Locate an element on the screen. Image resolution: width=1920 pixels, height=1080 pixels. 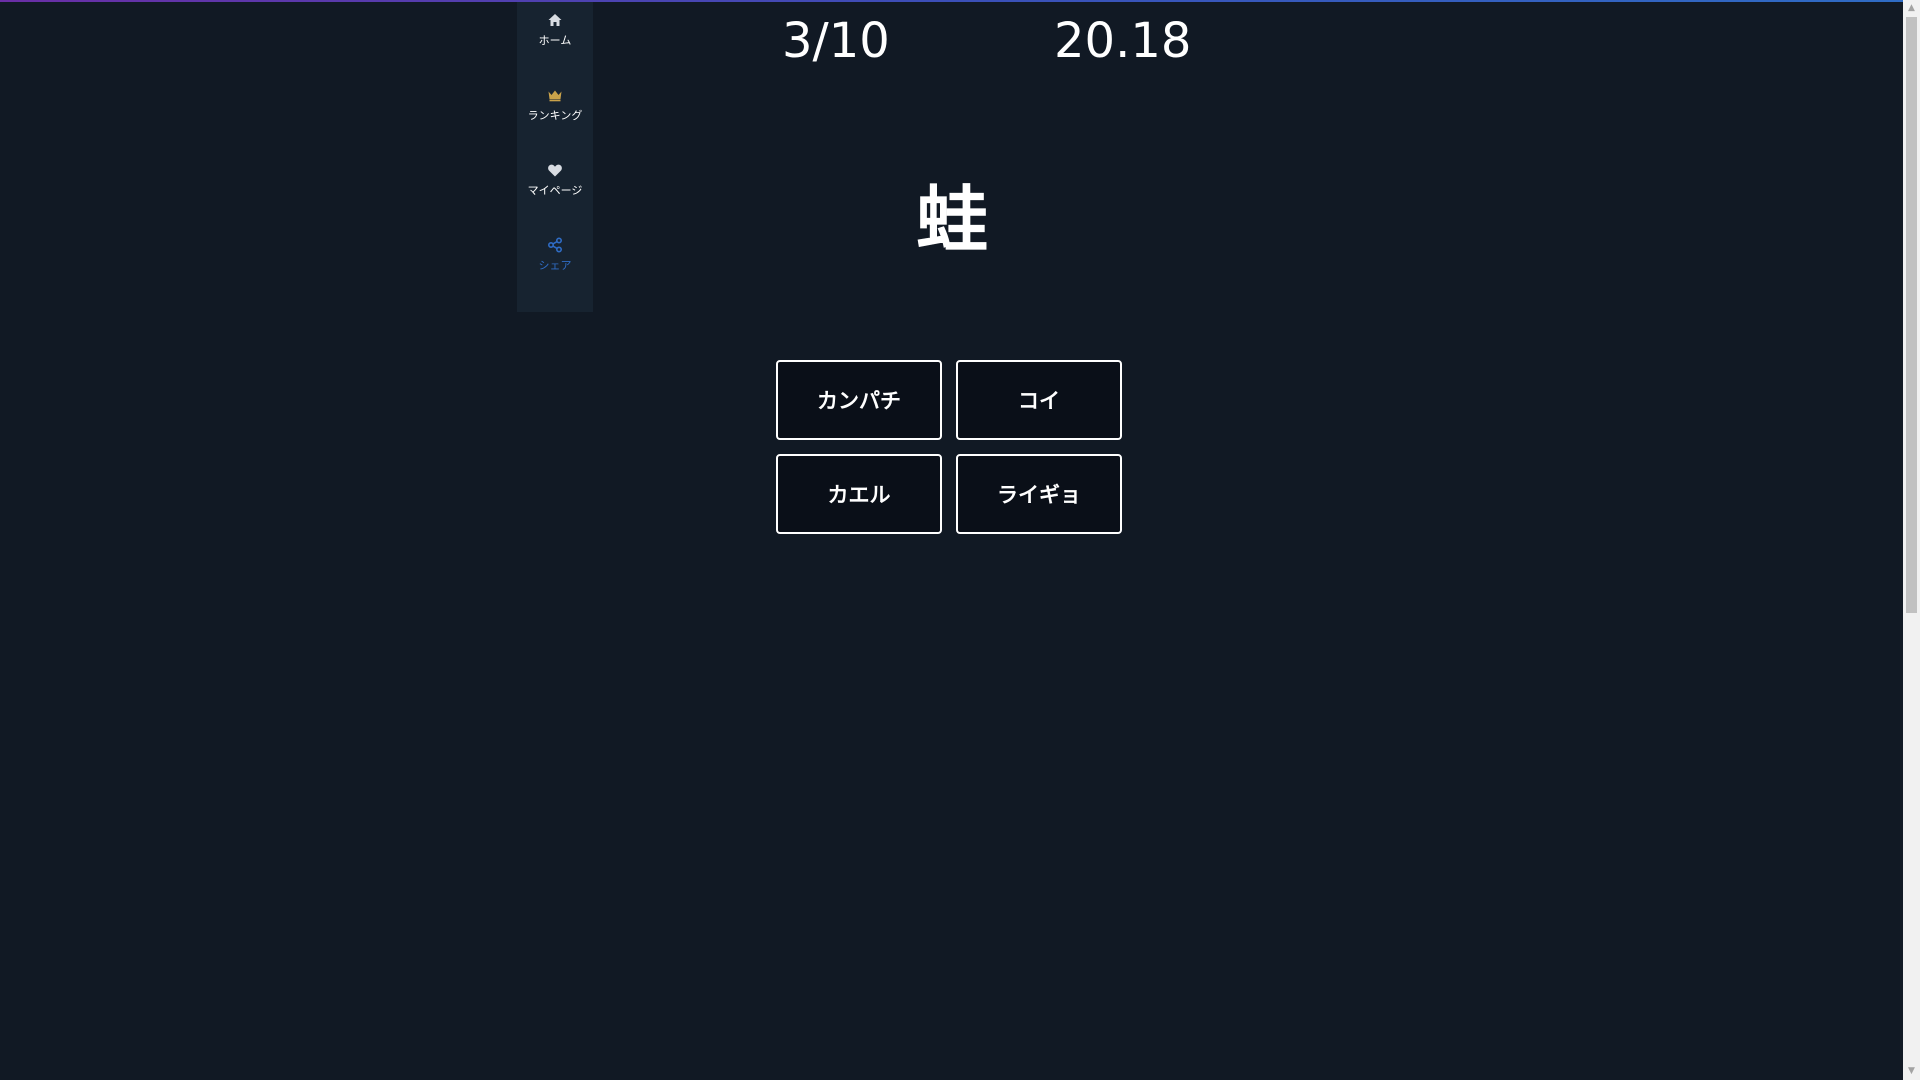
scrollbar-thumb is located at coordinates (1911, 315).